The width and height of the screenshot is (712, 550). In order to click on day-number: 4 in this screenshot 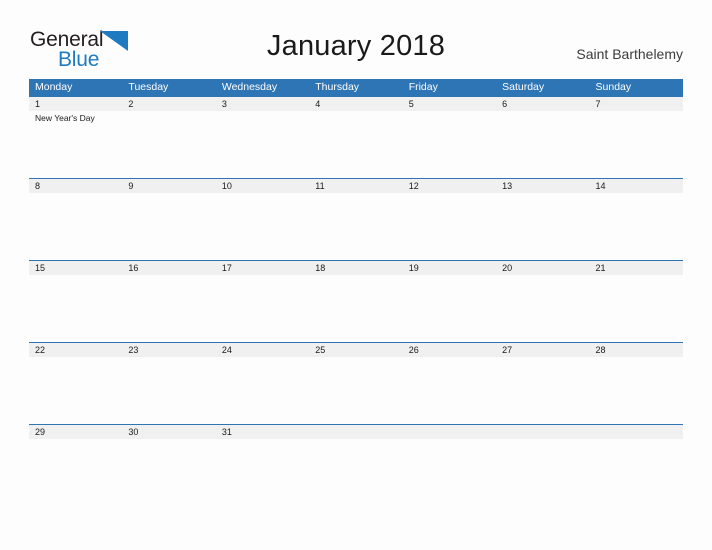, I will do `click(355, 104)`.